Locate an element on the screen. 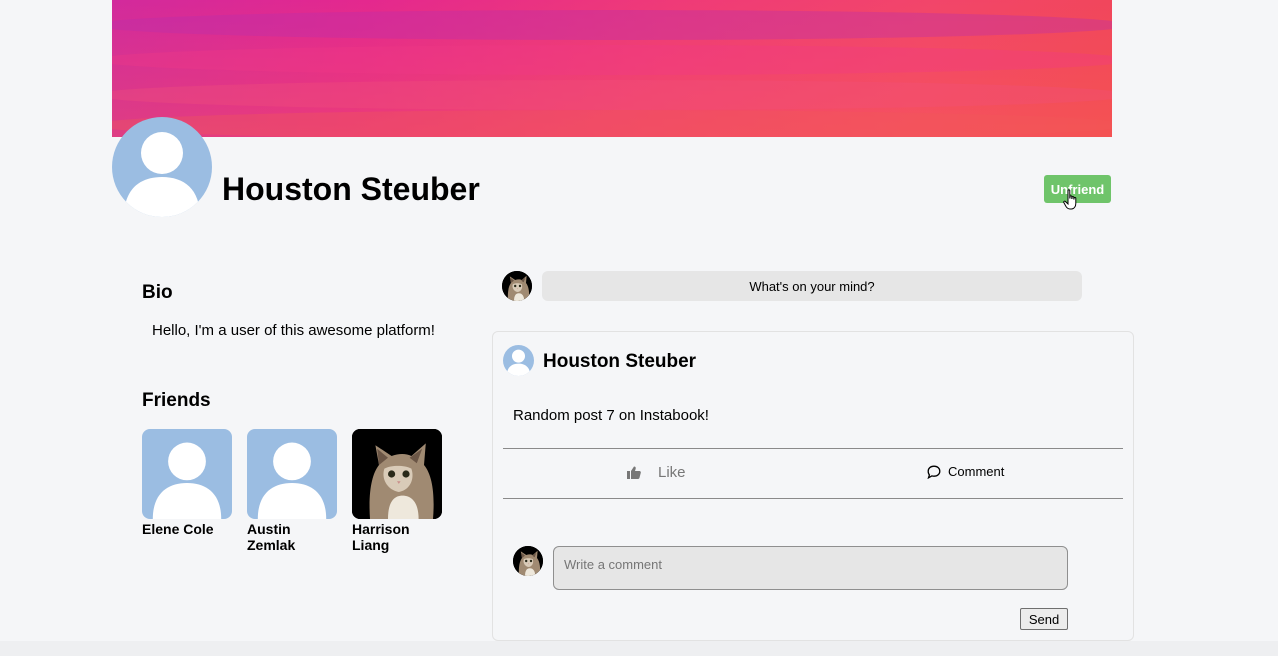  speech-bubble-icon is located at coordinates (934, 472).